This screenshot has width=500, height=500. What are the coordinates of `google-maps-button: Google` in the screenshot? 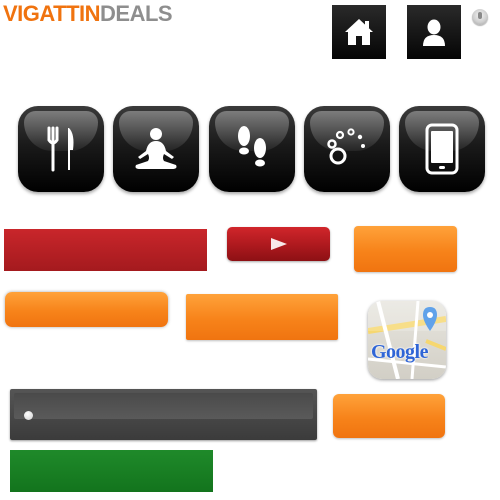 It's located at (407, 340).